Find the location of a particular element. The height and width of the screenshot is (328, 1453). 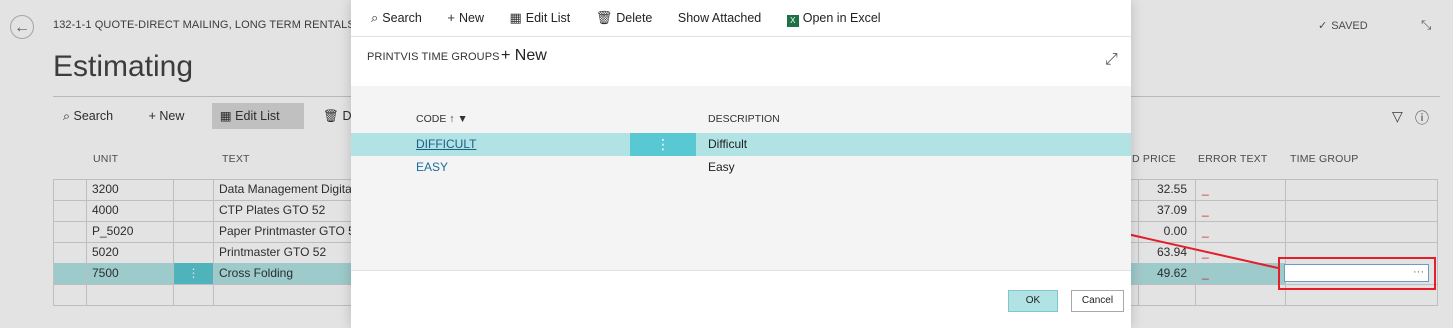

code-cell: EASY is located at coordinates (432, 167).